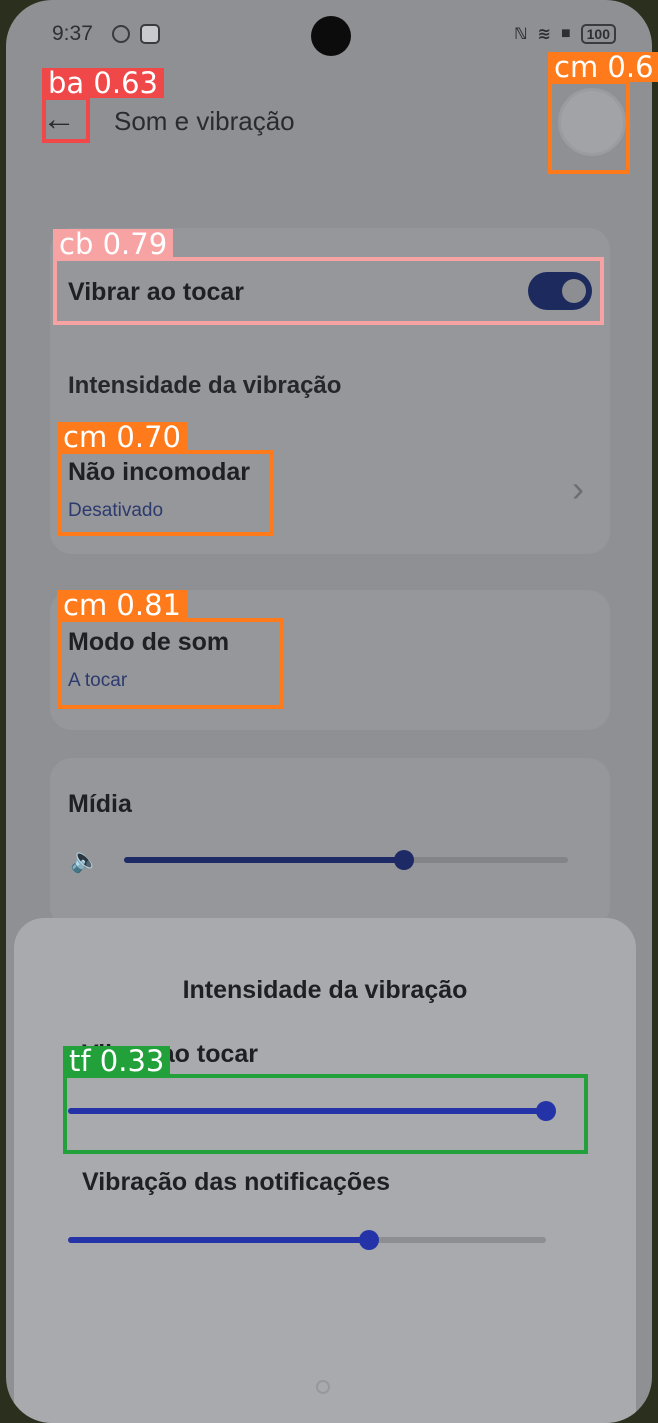  I want to click on status-icons: ℕ ≋ ■ 100, so click(565, 34).